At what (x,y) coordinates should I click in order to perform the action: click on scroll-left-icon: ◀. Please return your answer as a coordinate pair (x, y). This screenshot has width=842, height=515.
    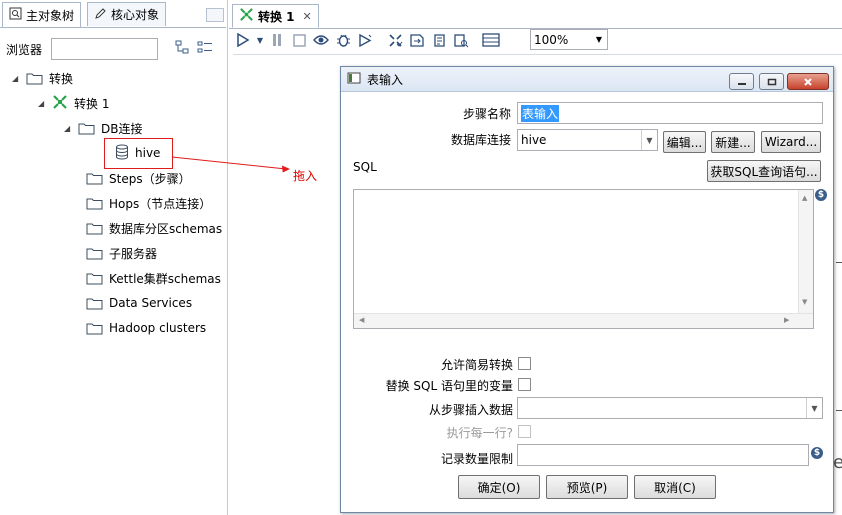
    Looking at the image, I should click on (361, 320).